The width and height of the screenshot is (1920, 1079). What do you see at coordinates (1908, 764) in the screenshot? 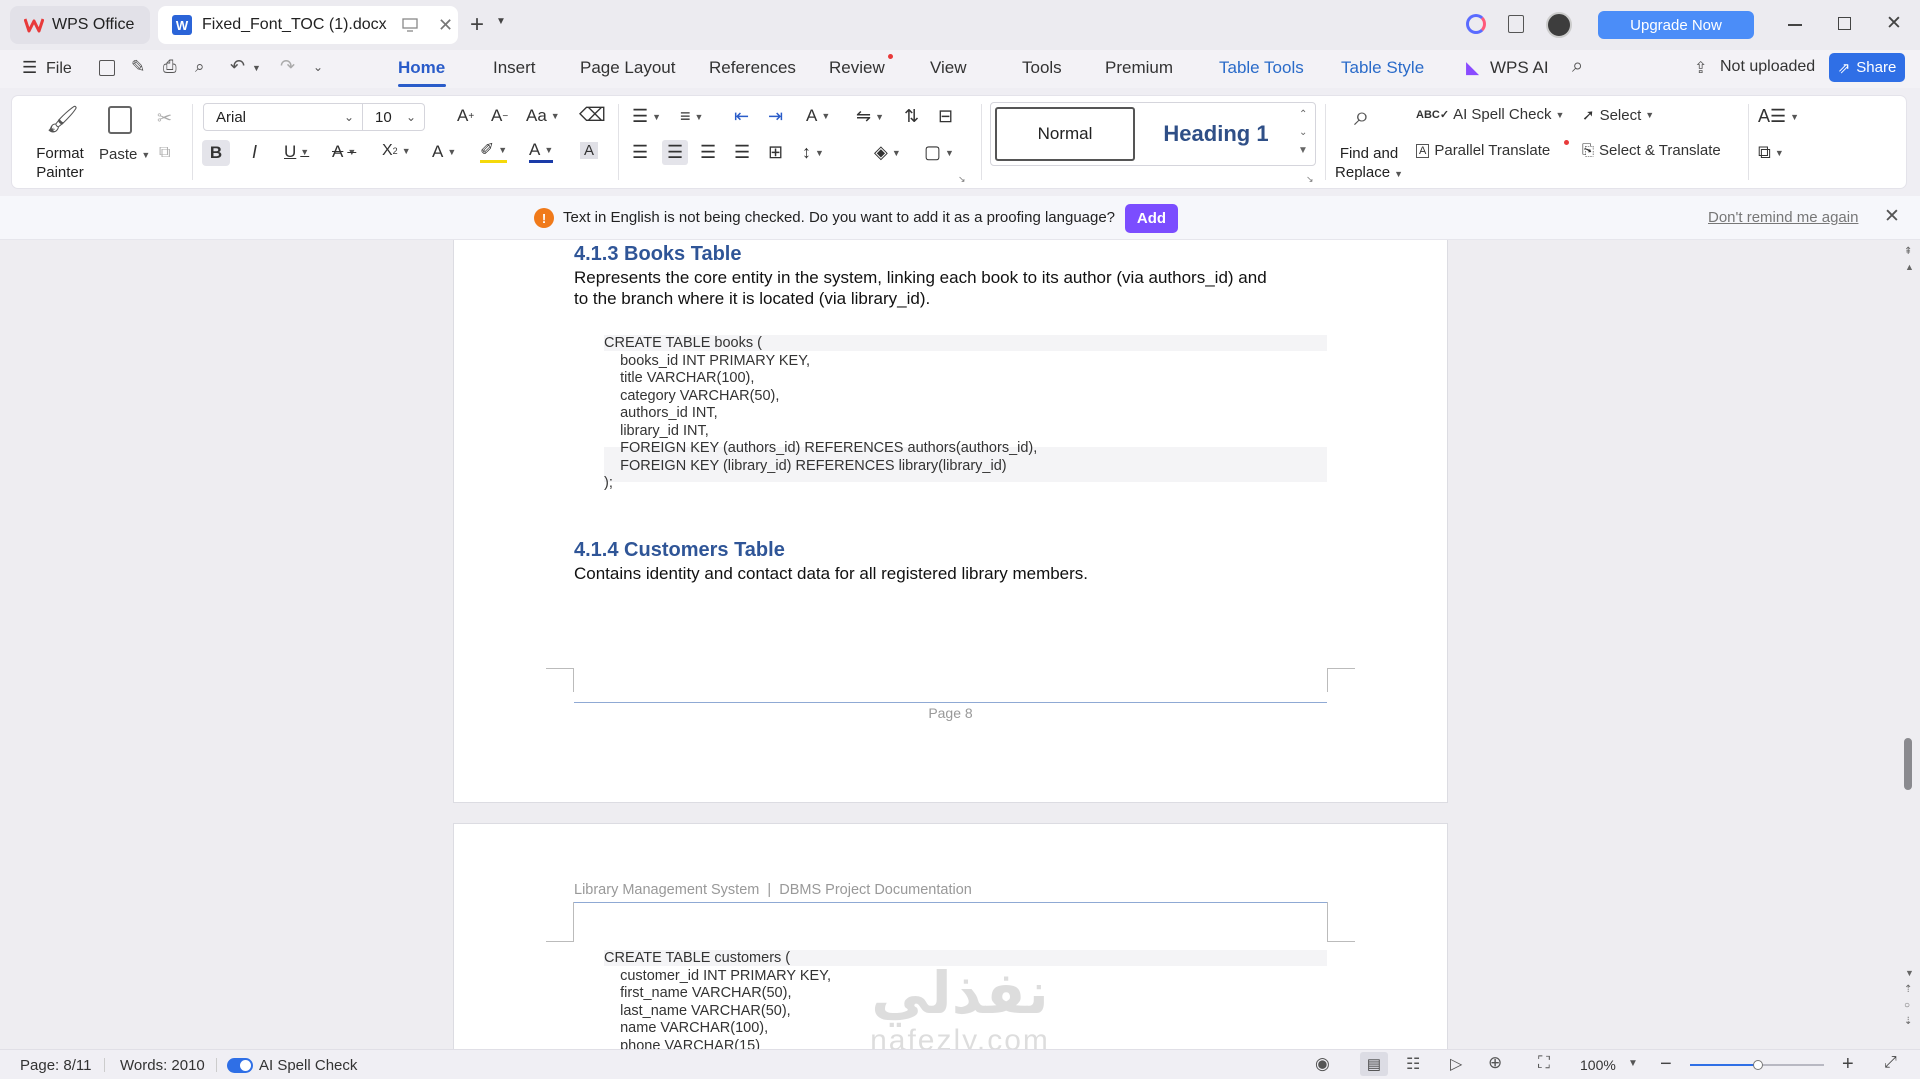
I see `scrollbar-thumb` at bounding box center [1908, 764].